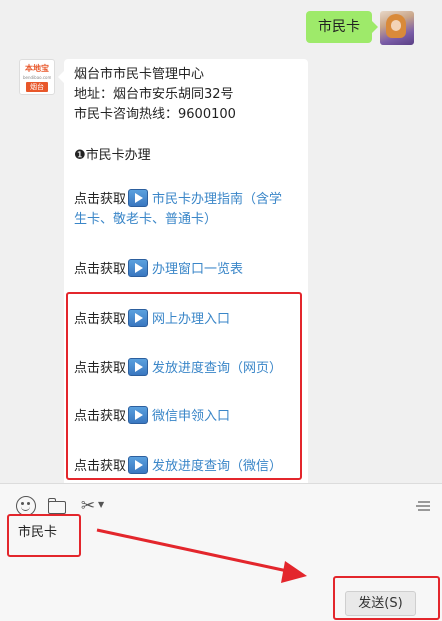 The width and height of the screenshot is (442, 621). I want to click on annotation-arrow, so click(201, 555).